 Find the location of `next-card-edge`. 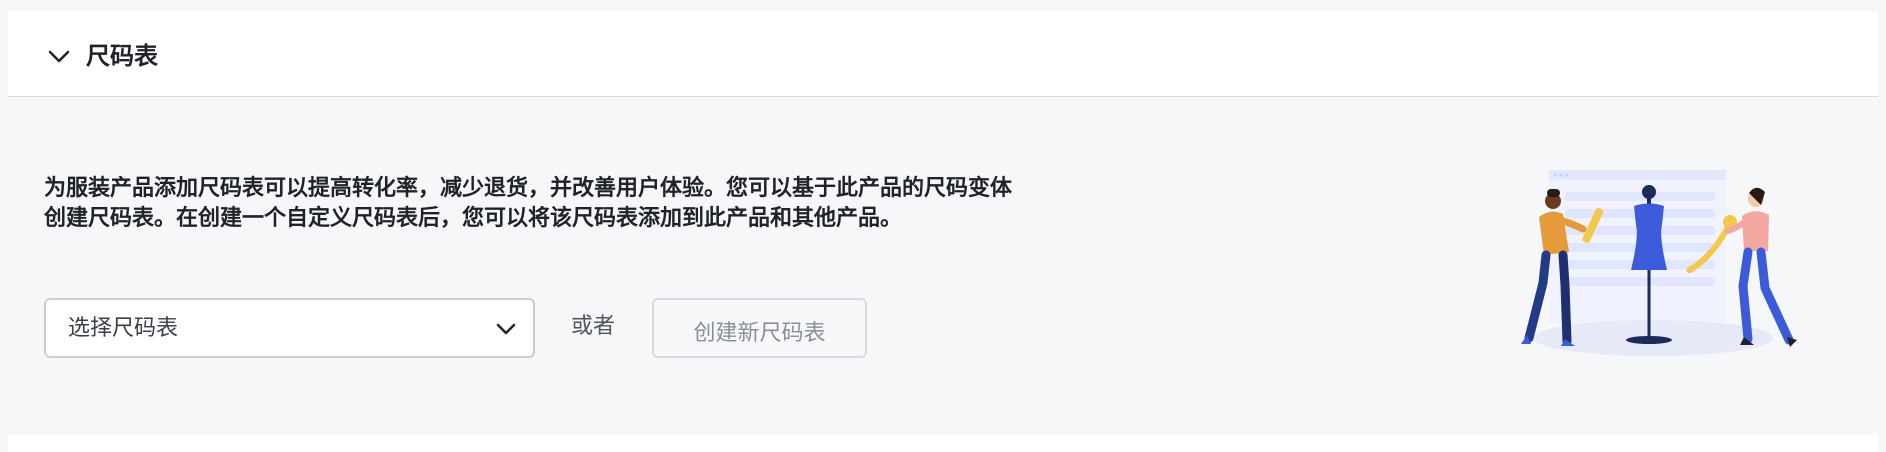

next-card-edge is located at coordinates (943, 443).